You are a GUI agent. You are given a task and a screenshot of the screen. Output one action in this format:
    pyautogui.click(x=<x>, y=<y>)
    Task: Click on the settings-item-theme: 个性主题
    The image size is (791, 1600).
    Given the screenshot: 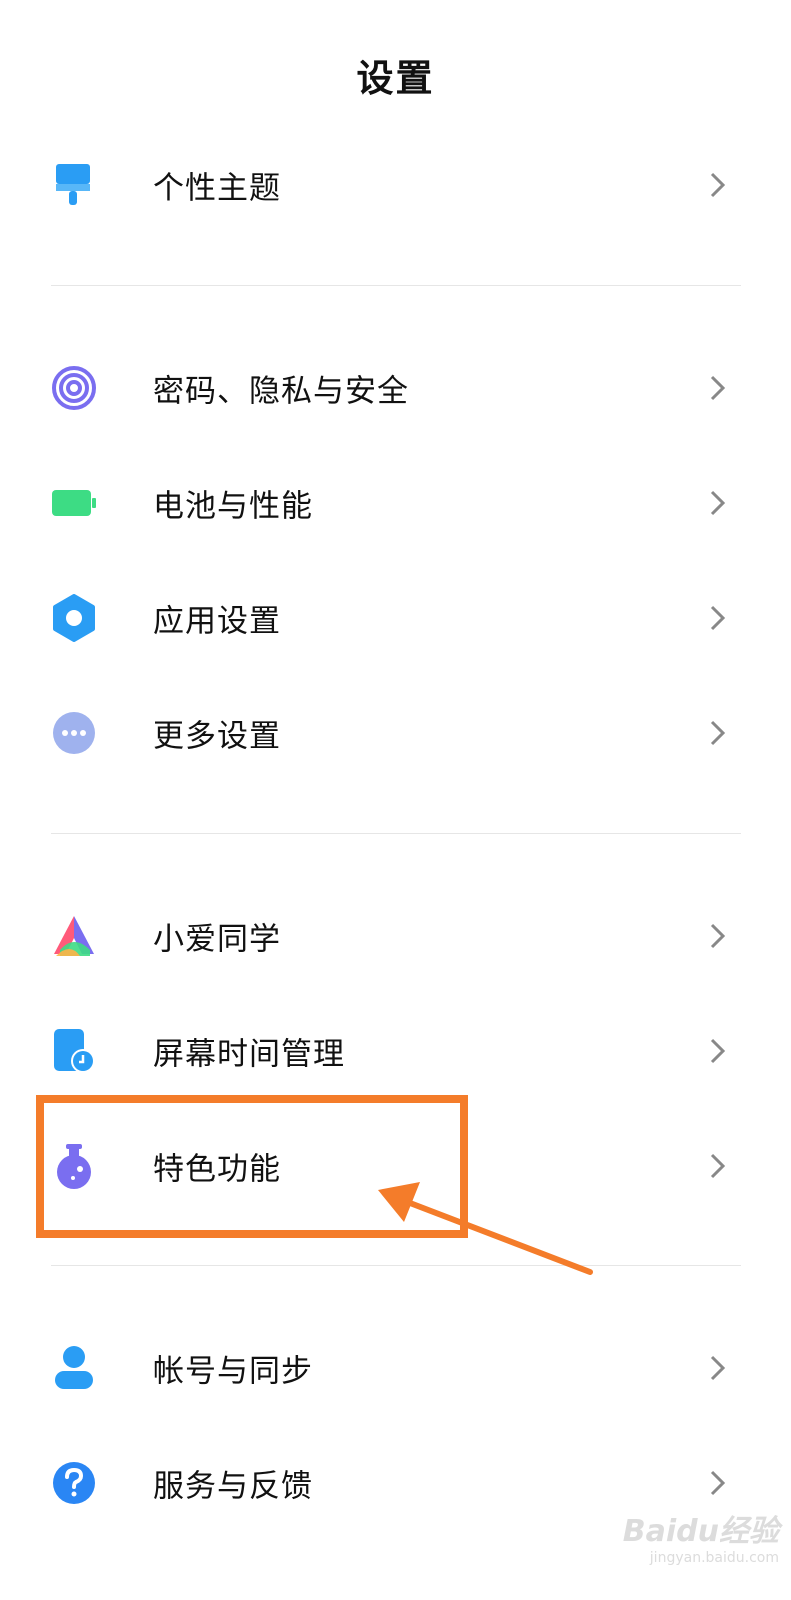 What is the action you would take?
    pyautogui.click(x=395, y=185)
    